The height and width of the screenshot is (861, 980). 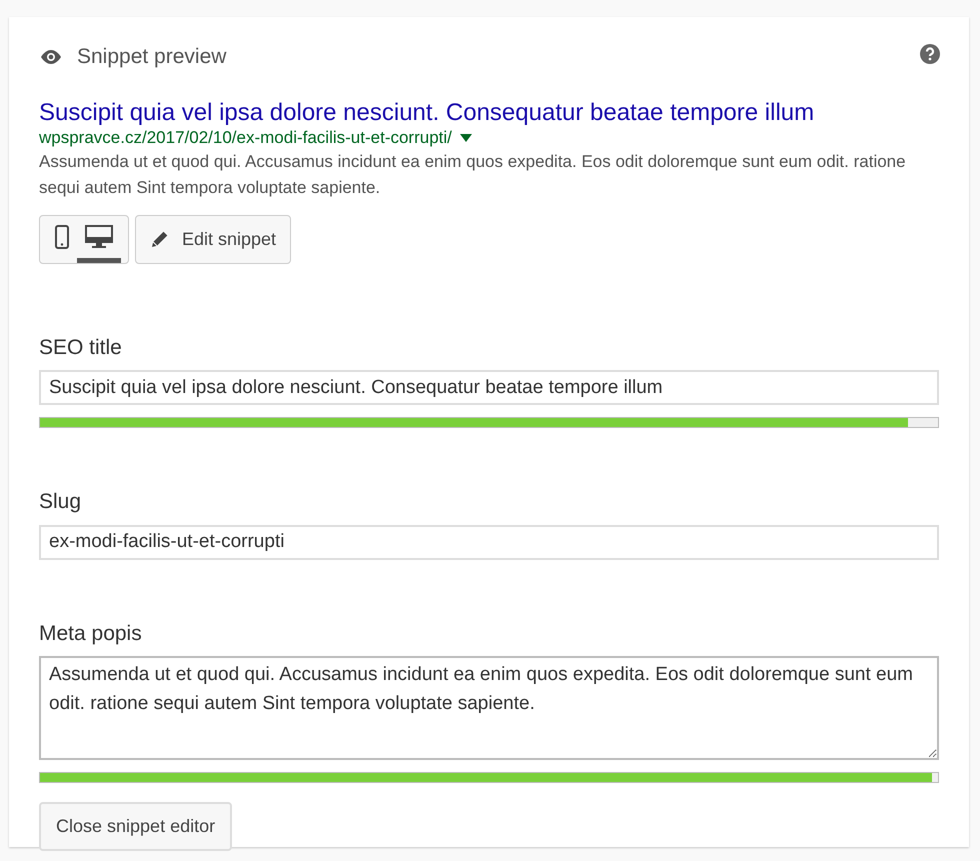 I want to click on dropdown-arrow-icon, so click(x=466, y=138).